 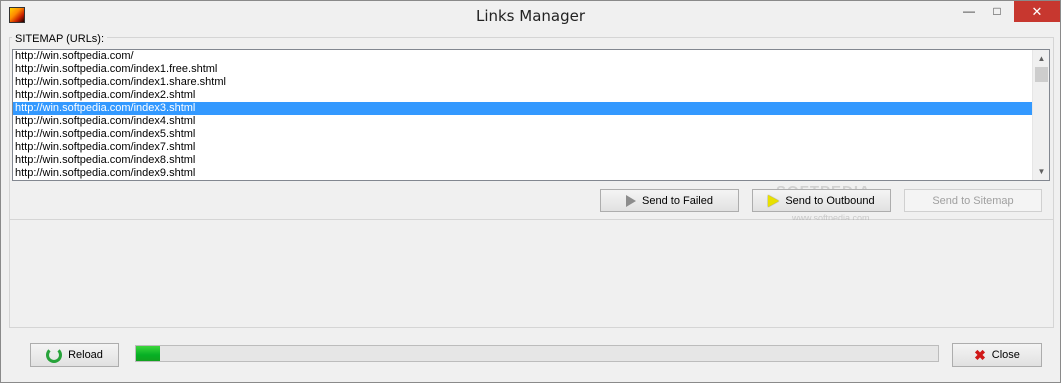 What do you see at coordinates (1005, 355) in the screenshot?
I see `close-label: Close` at bounding box center [1005, 355].